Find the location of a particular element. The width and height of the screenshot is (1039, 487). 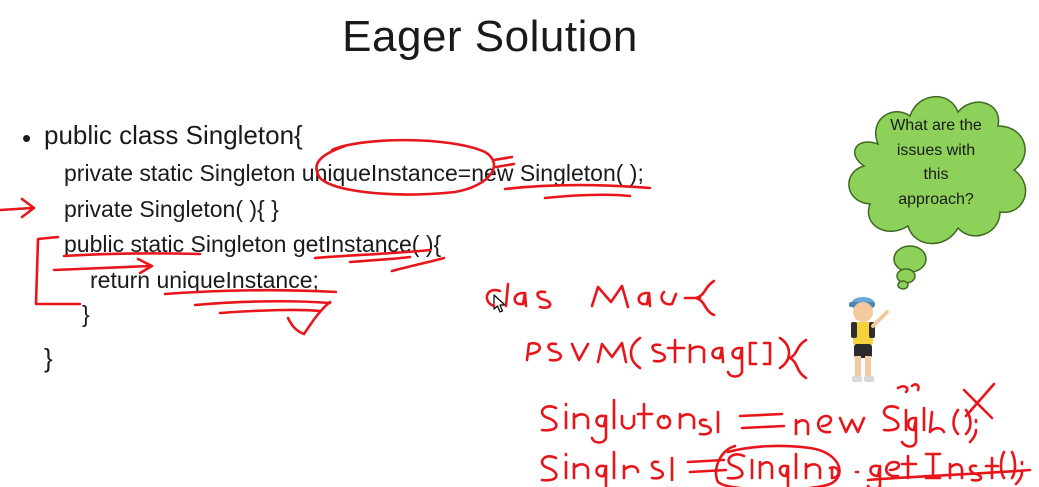

arrow-private-constructor is located at coordinates (18, 208).